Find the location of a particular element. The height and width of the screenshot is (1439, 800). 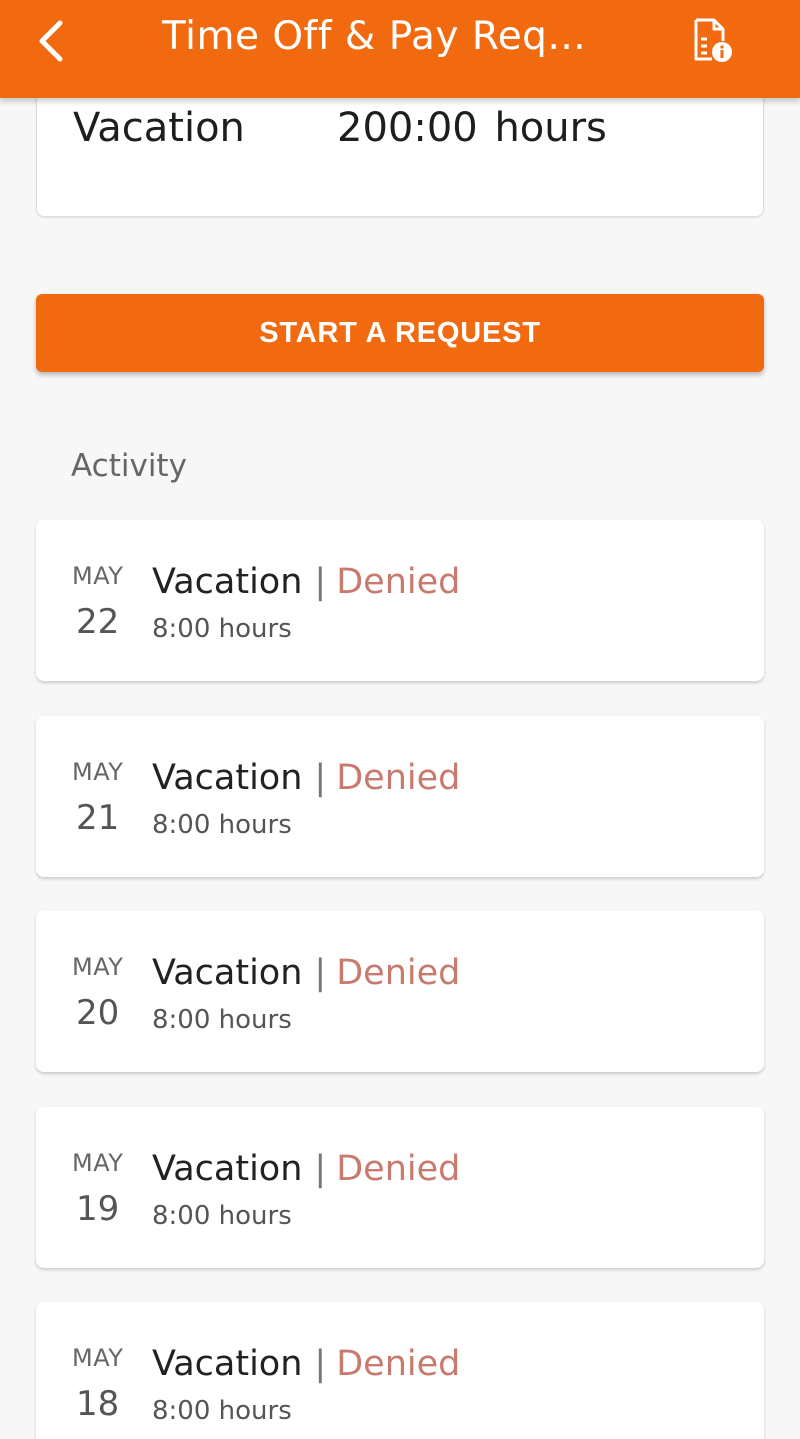

date-day: 20 is located at coordinates (98, 1013).